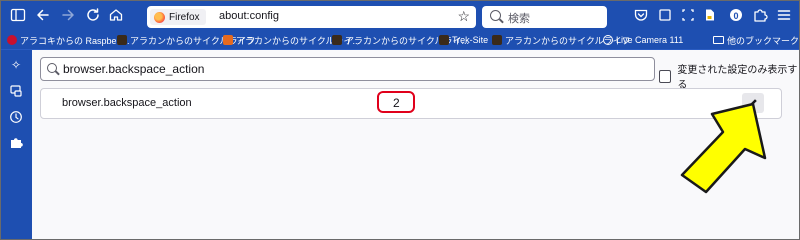 Image resolution: width=800 pixels, height=240 pixels. What do you see at coordinates (723, 148) in the screenshot?
I see `annotation-arrow-icon` at bounding box center [723, 148].